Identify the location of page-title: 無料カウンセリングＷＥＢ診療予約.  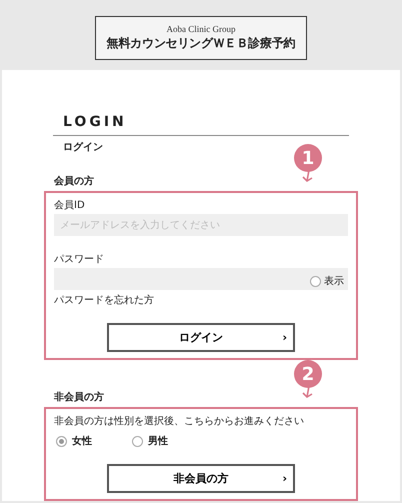
(201, 43).